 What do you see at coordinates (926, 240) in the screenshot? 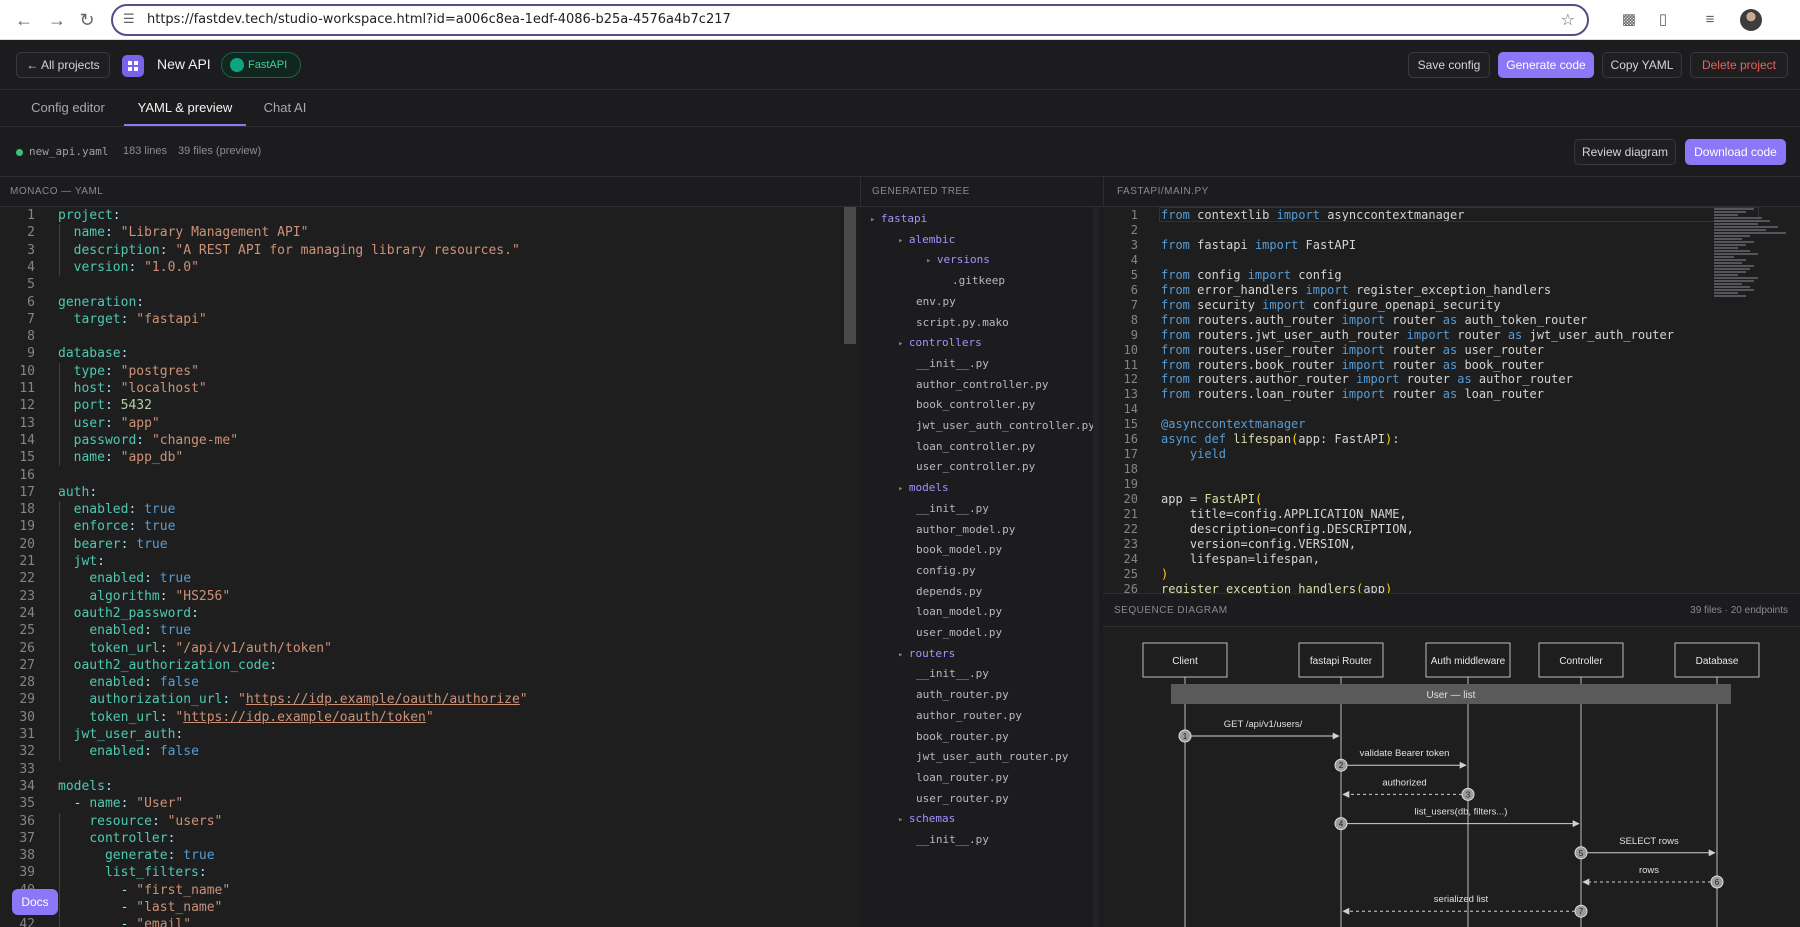
I see `tree-folder: alembic` at bounding box center [926, 240].